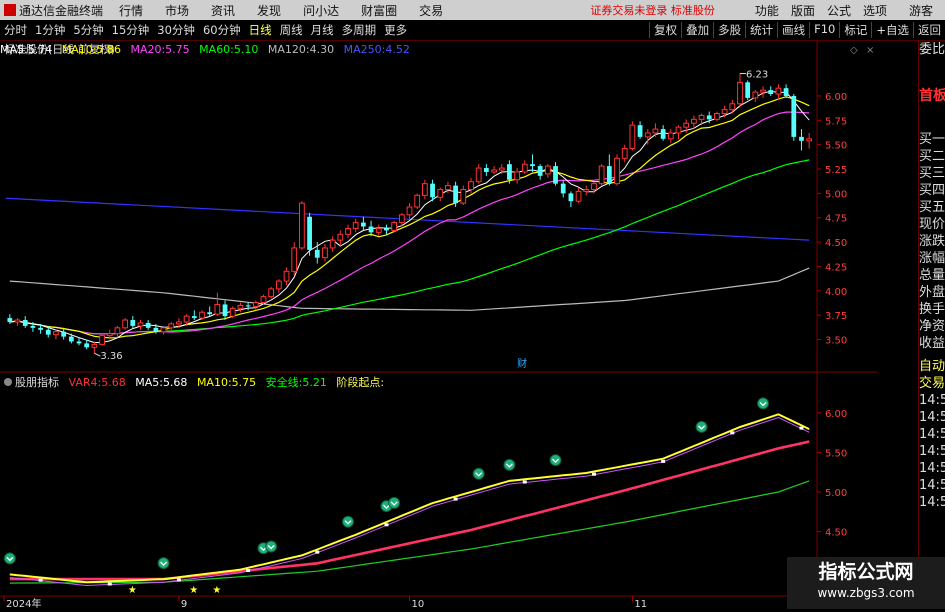 The image size is (945, 612). What do you see at coordinates (932, 366) in the screenshot?
I see `side-label: 自动` at bounding box center [932, 366].